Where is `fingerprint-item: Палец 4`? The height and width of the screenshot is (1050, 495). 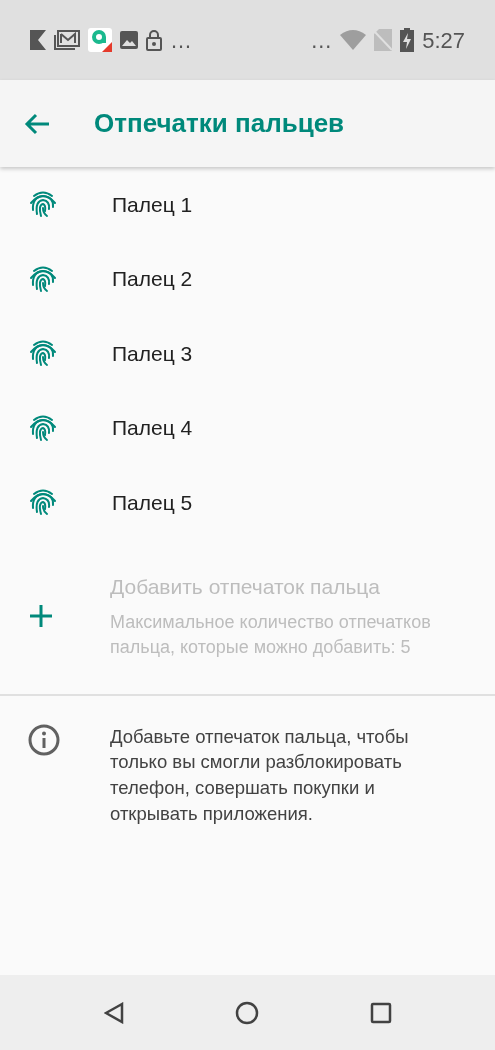 fingerprint-item: Палец 4 is located at coordinates (247, 427).